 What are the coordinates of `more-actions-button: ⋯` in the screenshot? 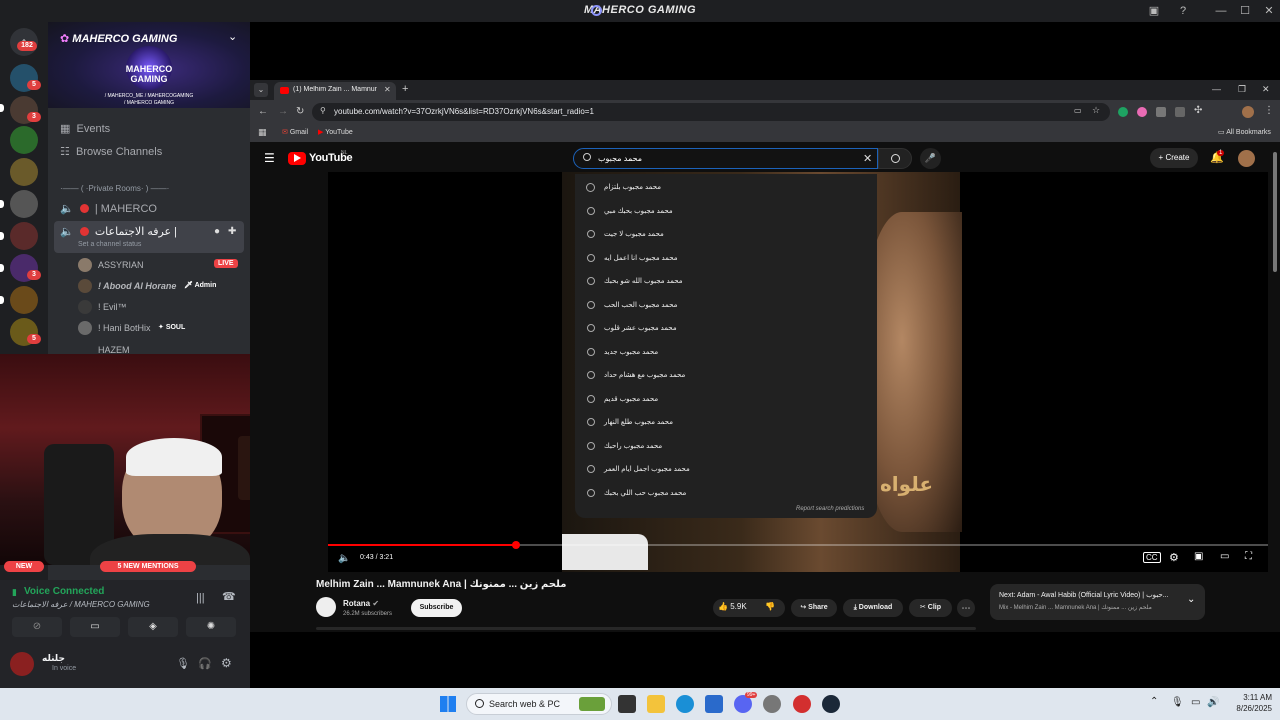 It's located at (966, 608).